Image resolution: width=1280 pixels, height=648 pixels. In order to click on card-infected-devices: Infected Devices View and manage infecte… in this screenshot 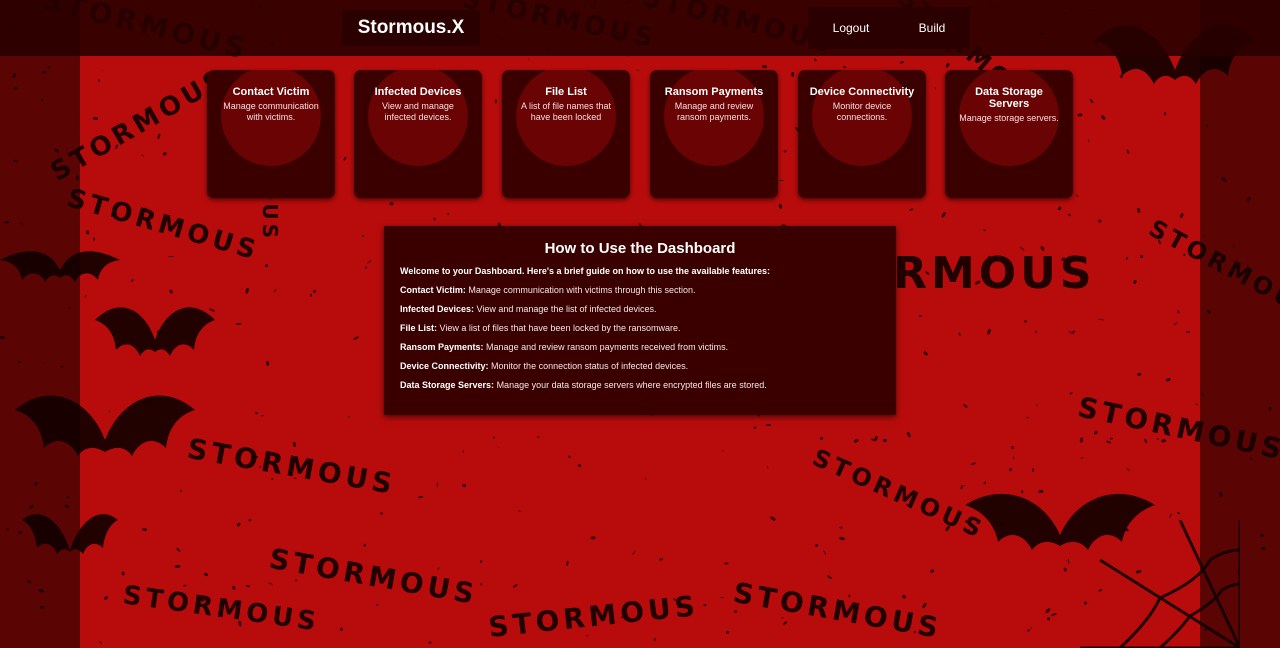, I will do `click(418, 134)`.